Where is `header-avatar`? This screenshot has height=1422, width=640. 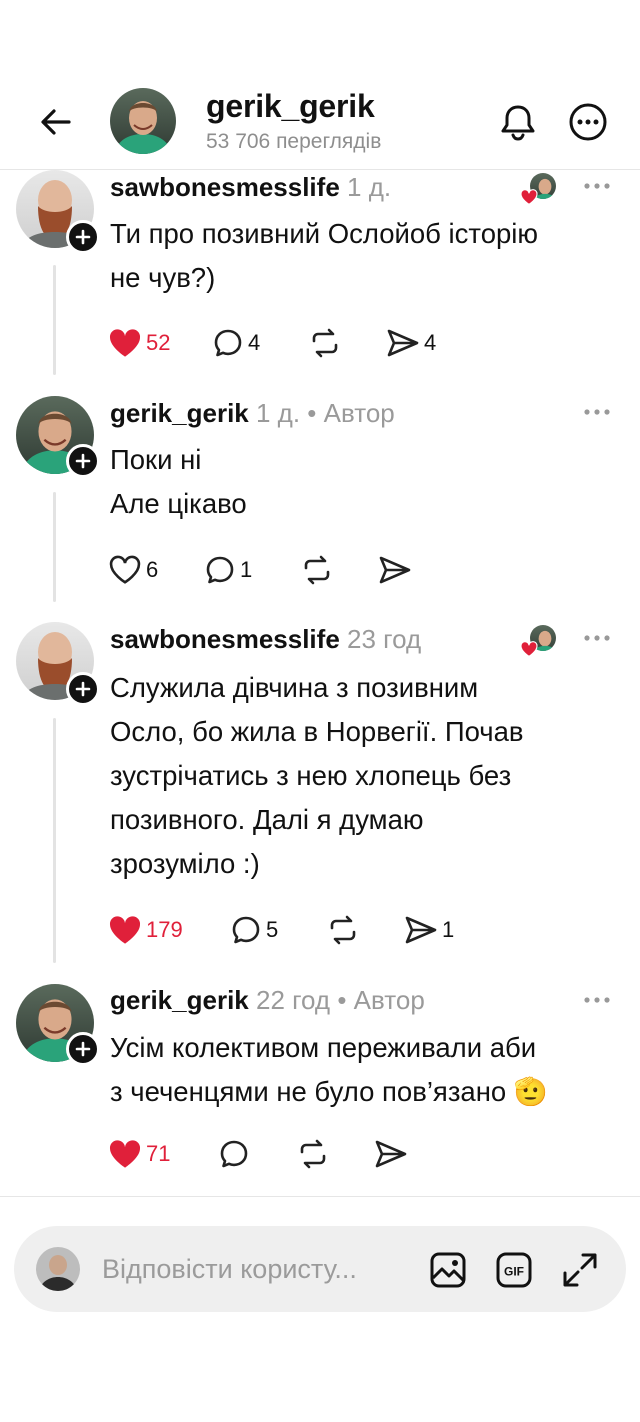
header-avatar is located at coordinates (143, 121).